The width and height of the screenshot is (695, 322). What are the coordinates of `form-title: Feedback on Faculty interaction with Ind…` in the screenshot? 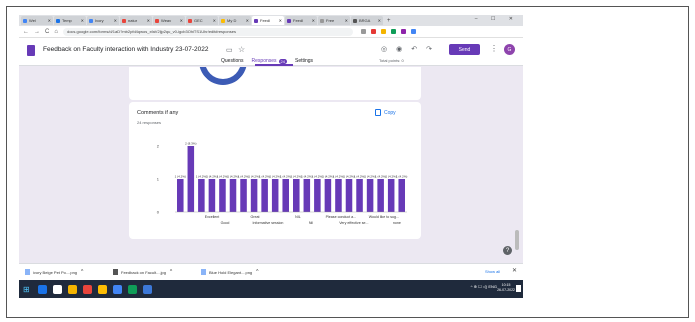 It's located at (125, 49).